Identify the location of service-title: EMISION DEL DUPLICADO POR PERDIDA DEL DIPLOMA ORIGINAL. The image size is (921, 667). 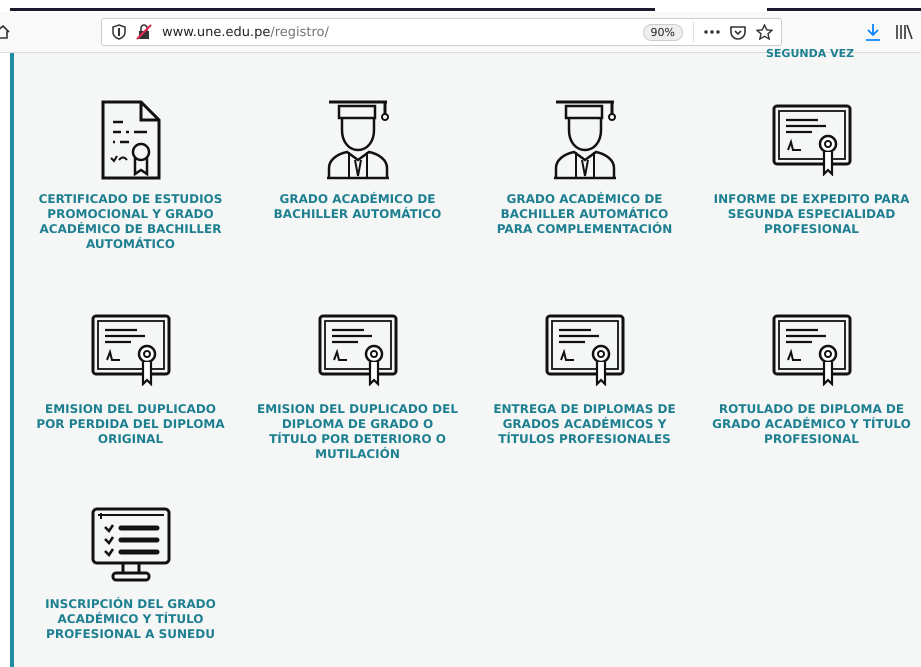
(130, 424).